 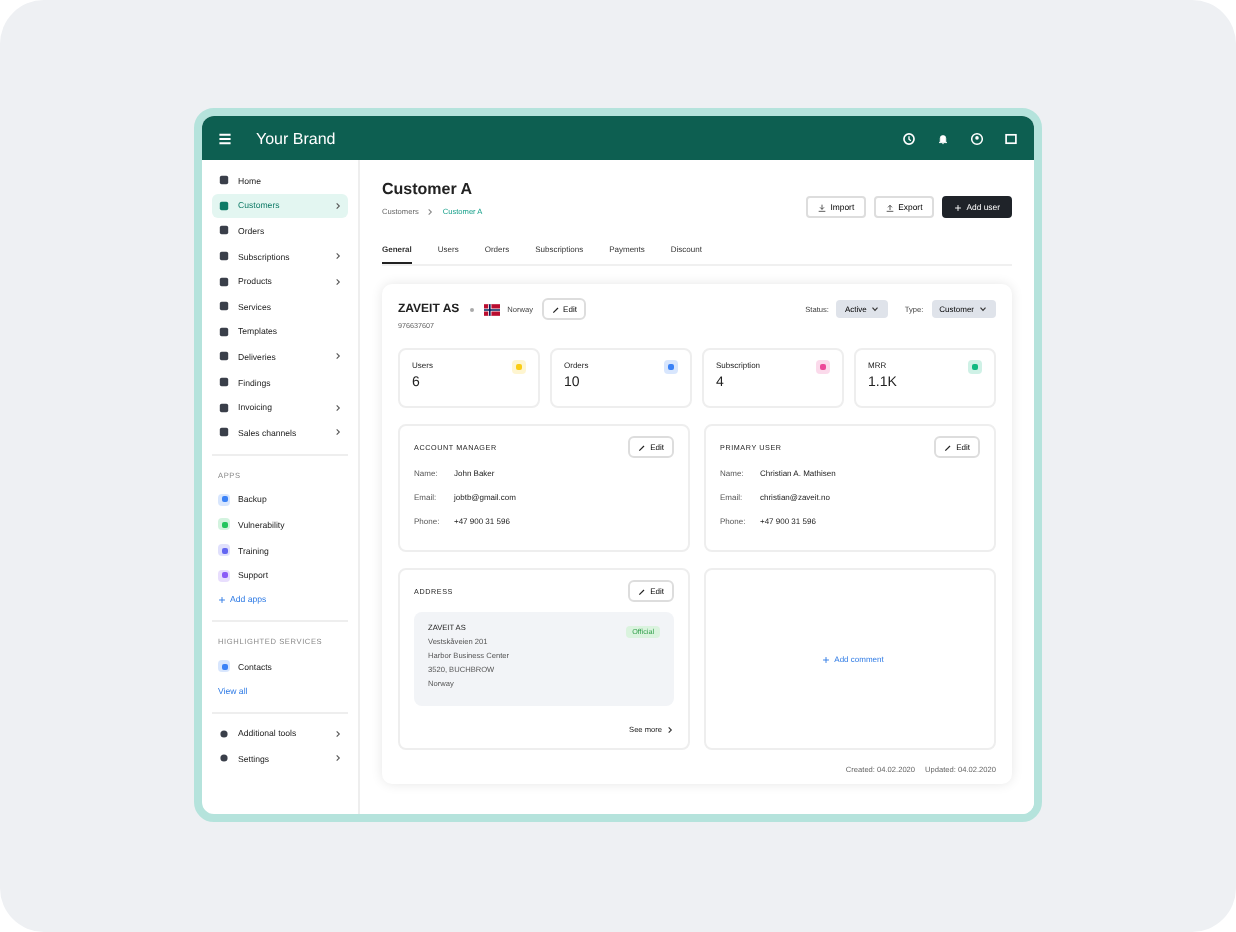 I want to click on download-icon, so click(x=822, y=207).